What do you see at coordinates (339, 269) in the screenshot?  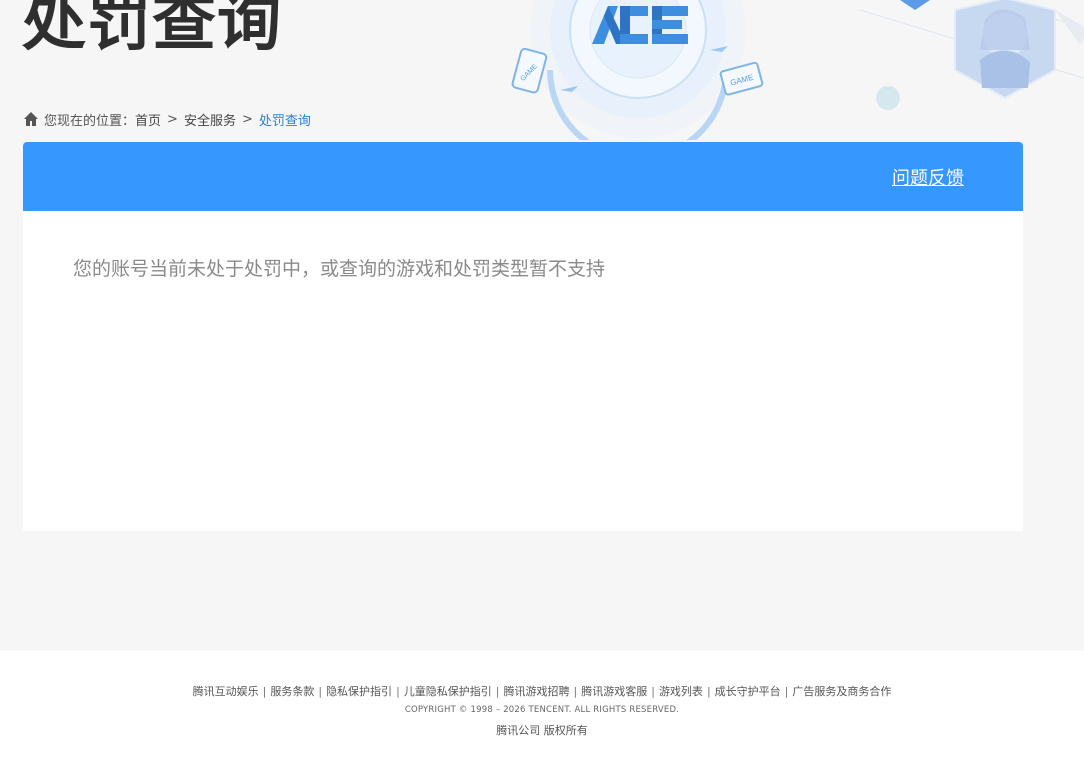 I see `result-message: 您的账号当前未处于处罚中，或查询的游戏和处罚类型暂不支持` at bounding box center [339, 269].